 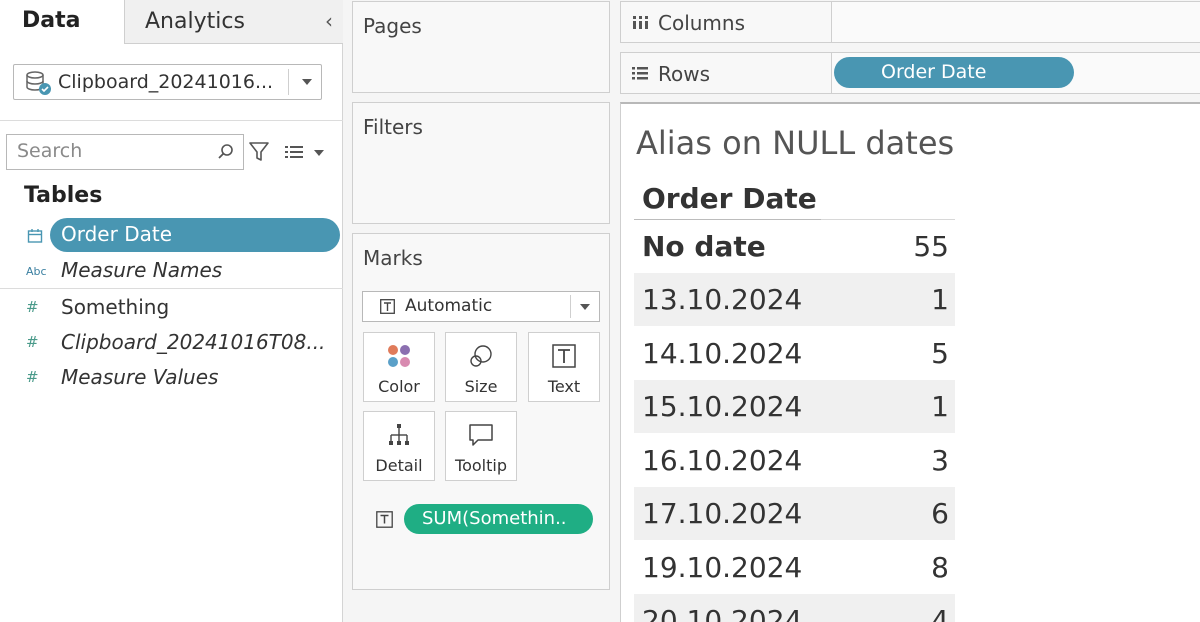 What do you see at coordinates (142, 270) in the screenshot?
I see `field-label: Measure Names` at bounding box center [142, 270].